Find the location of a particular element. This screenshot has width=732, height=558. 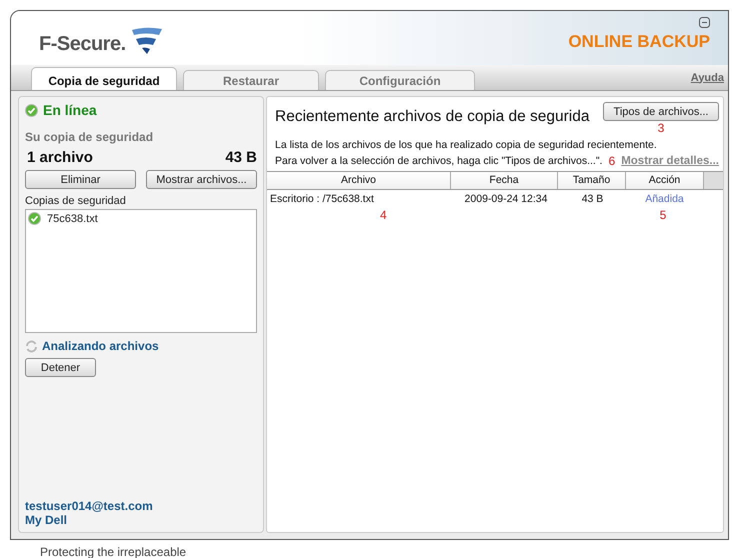

tab: Configuración is located at coordinates (400, 80).